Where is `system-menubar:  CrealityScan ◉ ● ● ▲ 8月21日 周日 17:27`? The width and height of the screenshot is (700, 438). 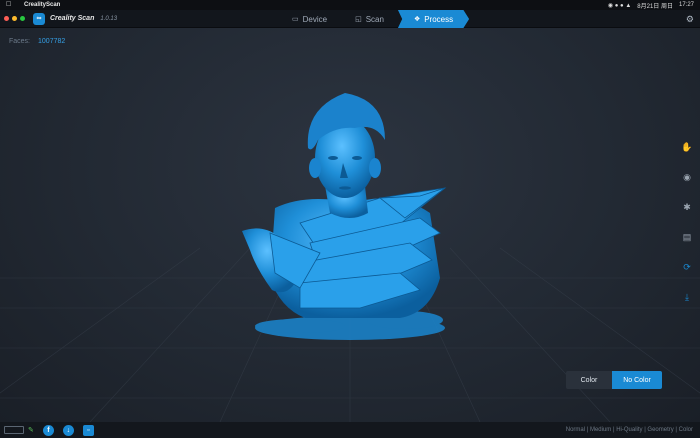 system-menubar:  CrealityScan ◉ ● ● ▲ 8月21日 周日 17:27 is located at coordinates (350, 5).